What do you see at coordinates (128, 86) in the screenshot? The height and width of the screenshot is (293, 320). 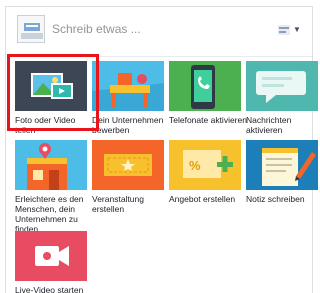 I see `promote-business-icon` at bounding box center [128, 86].